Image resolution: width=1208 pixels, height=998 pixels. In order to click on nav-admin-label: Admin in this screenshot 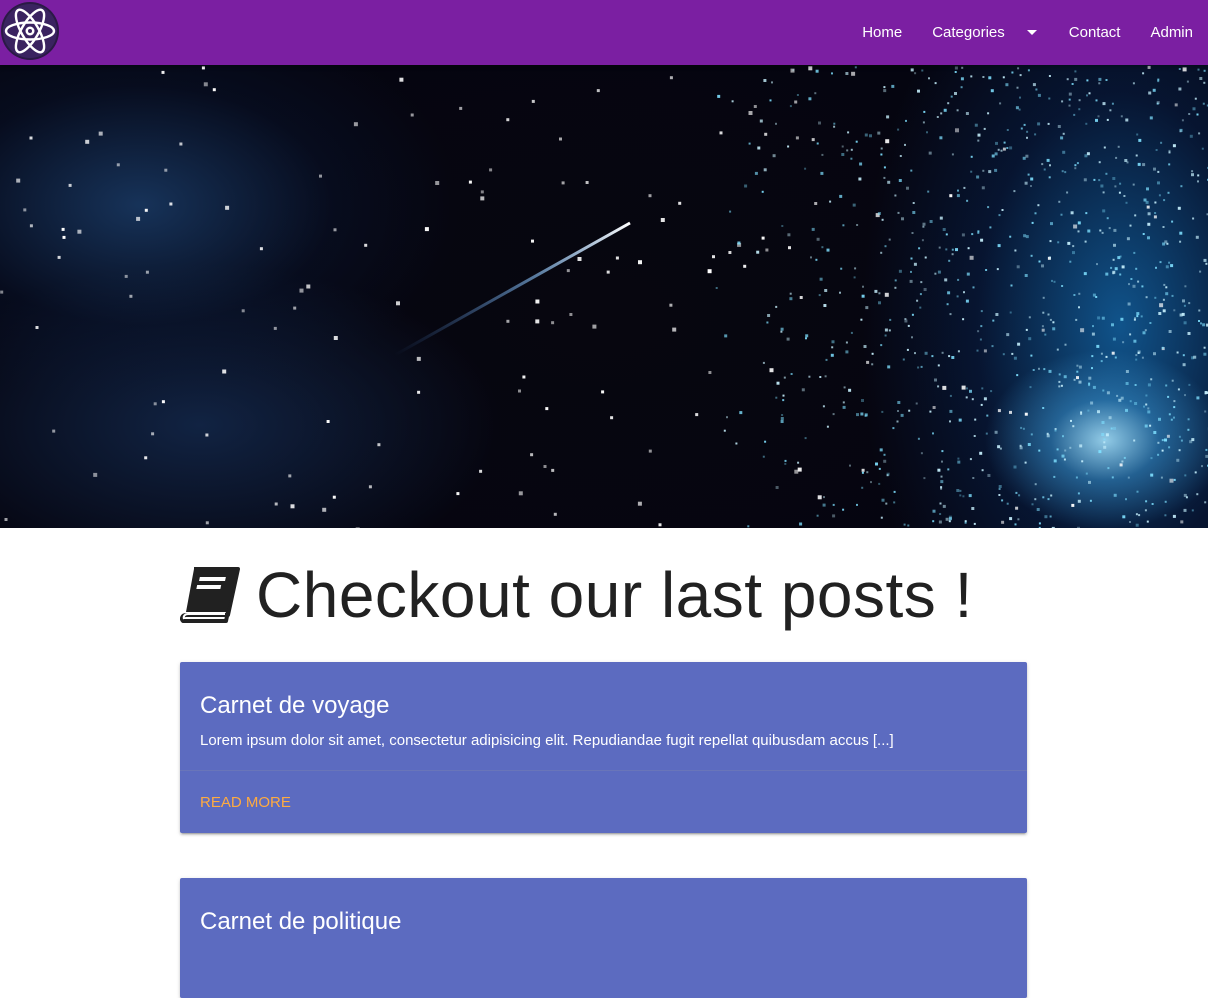, I will do `click(1171, 32)`.